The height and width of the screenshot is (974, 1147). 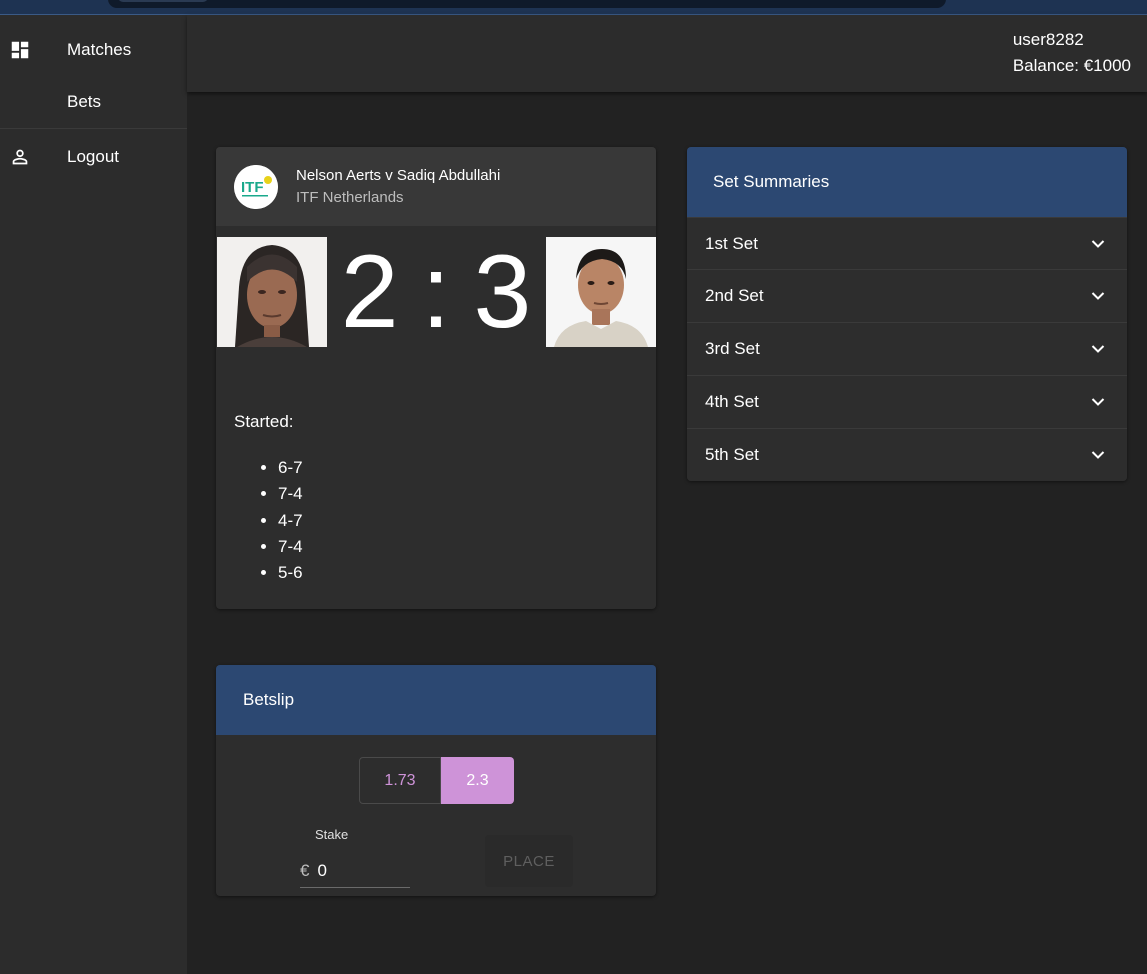 I want to click on person-icon, so click(x=20, y=157).